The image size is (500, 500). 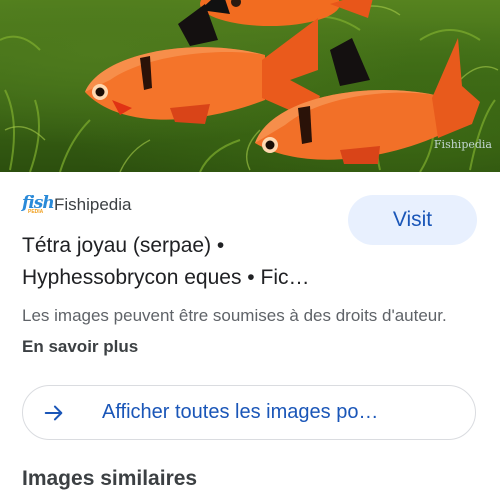 I want to click on learn-more-link: En savoir plus, so click(x=80, y=346).